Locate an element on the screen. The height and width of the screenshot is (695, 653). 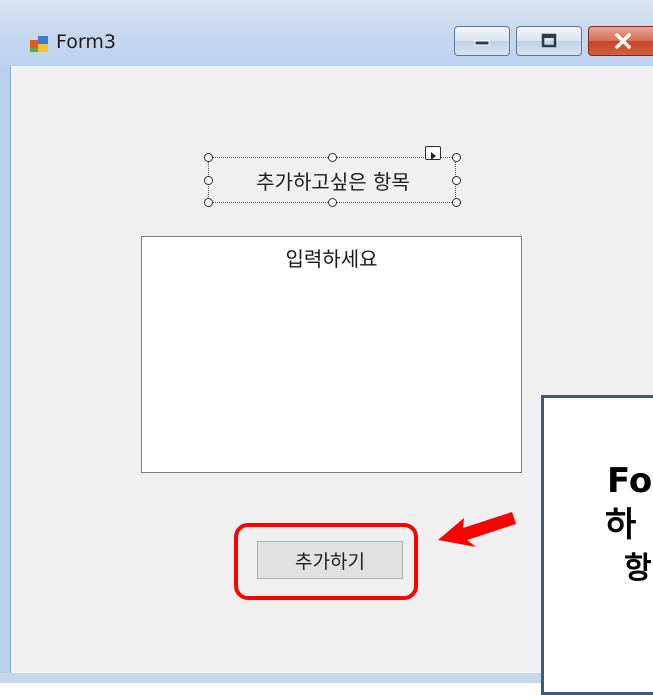
smart-tag-button is located at coordinates (433, 153).